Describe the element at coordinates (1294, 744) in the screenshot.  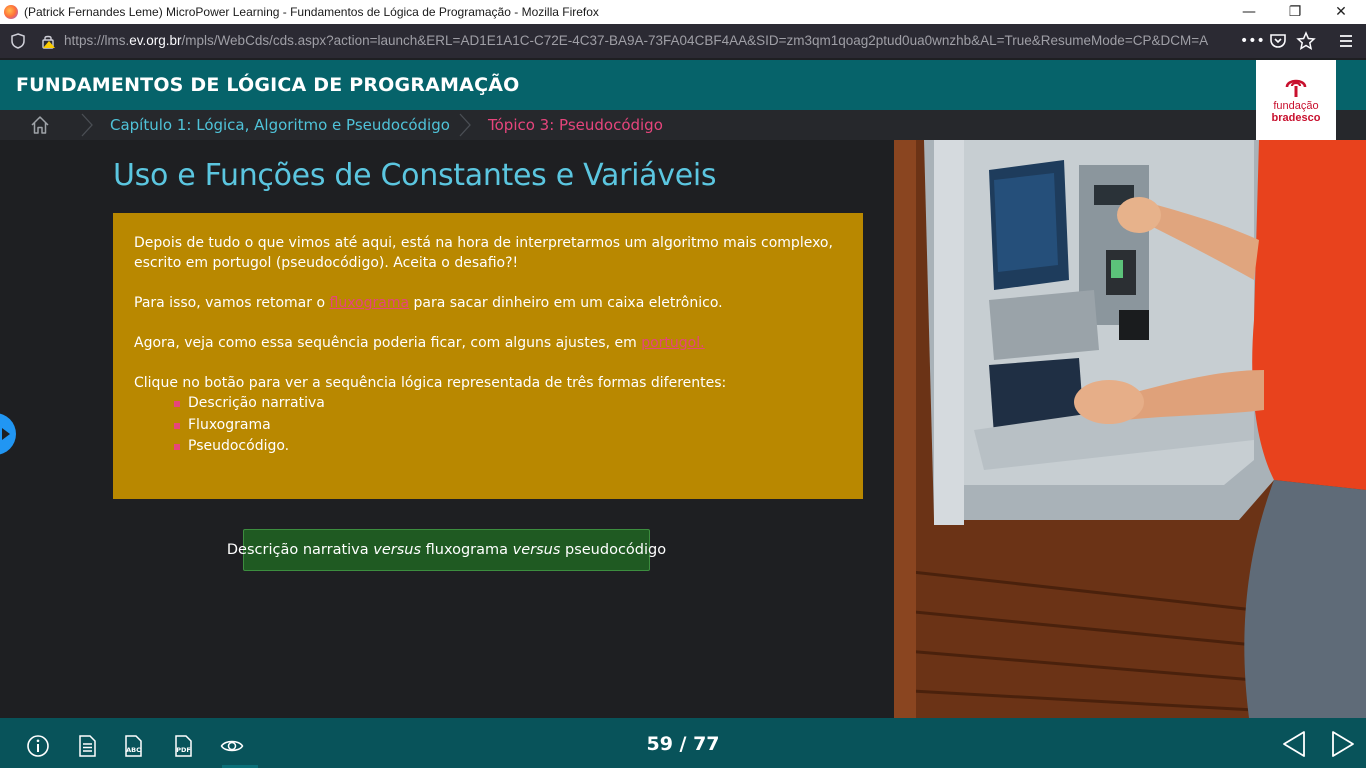
I see `previous-page-icon` at that location.